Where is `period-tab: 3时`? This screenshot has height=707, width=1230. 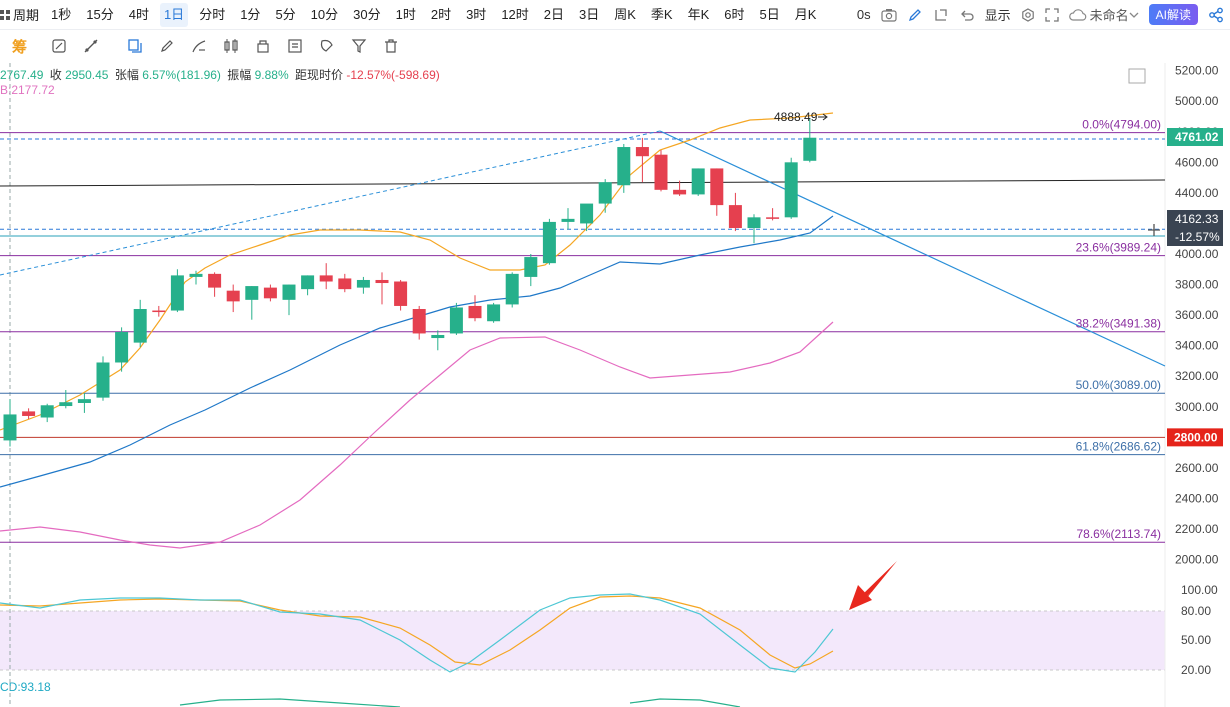
period-tab: 3时 is located at coordinates (476, 15).